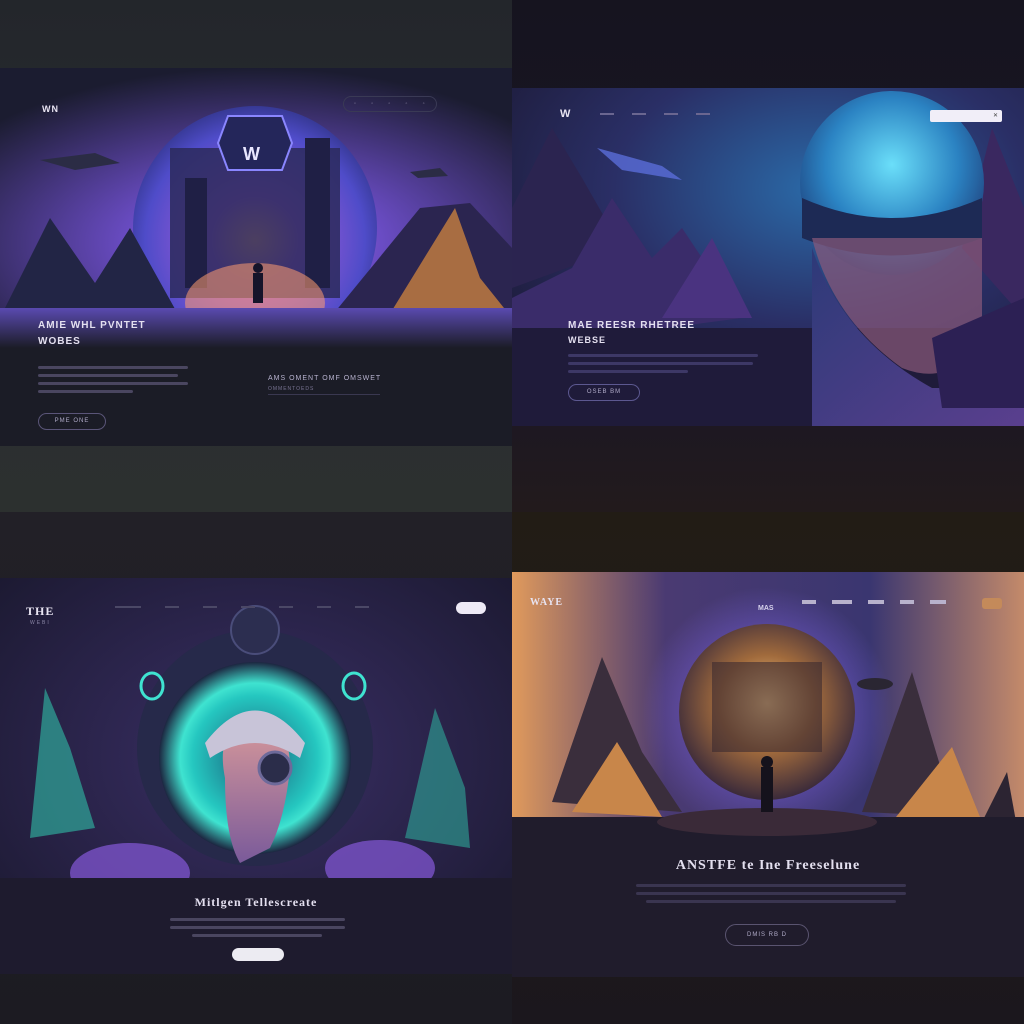 The image size is (1024, 1024). Describe the element at coordinates (92, 325) in the screenshot. I see `hero-headline-line1: AMIE WHL PVNTET` at that location.